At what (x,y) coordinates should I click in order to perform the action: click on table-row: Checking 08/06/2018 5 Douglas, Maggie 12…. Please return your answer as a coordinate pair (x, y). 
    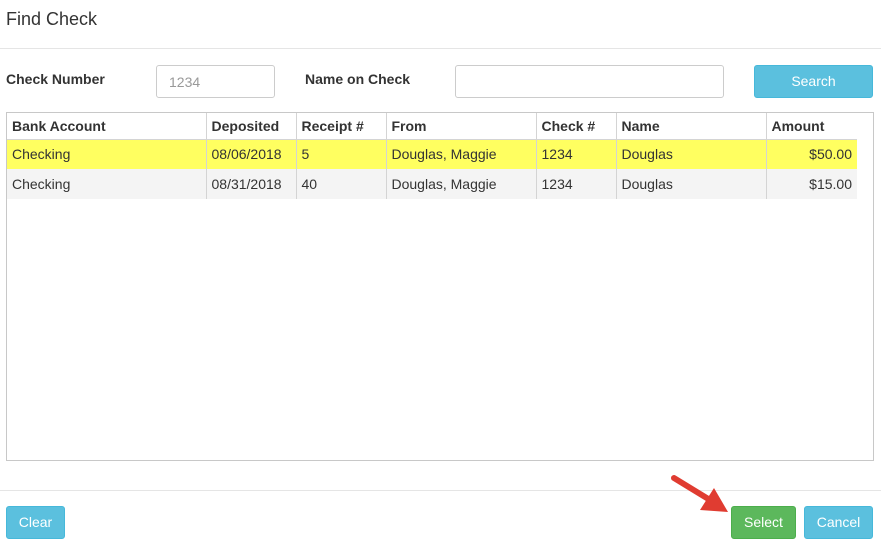
    Looking at the image, I should click on (432, 154).